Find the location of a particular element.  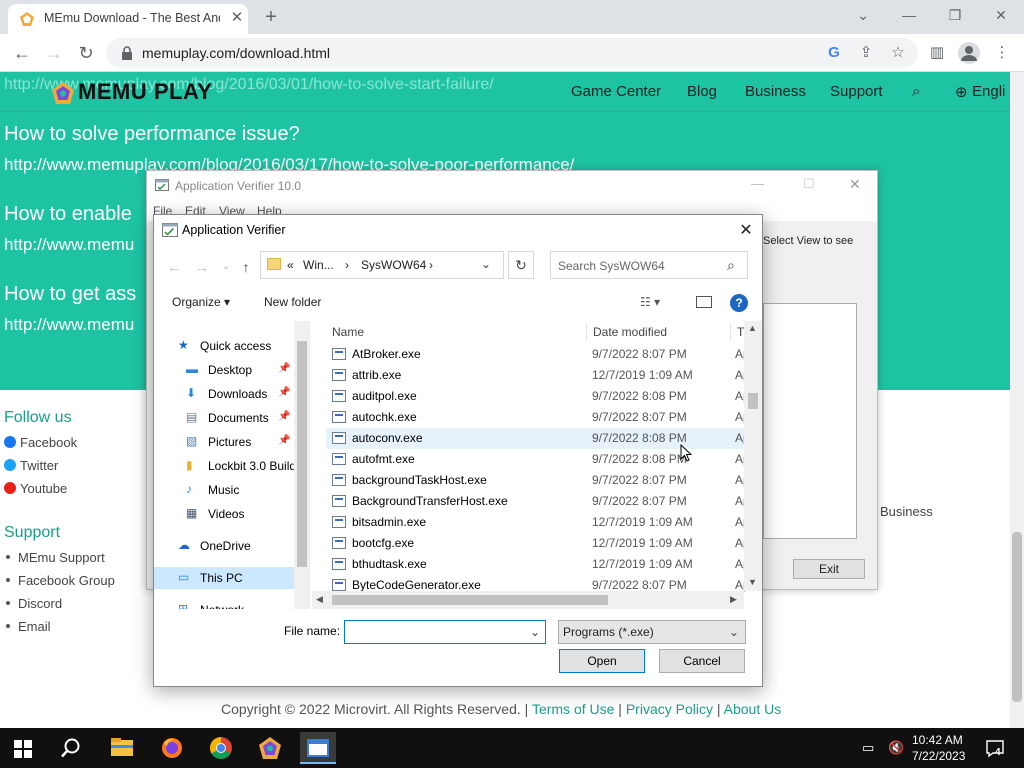

file-row: autochk.exe 9/7/2022 8:07 PM Ap is located at coordinates (538, 417).